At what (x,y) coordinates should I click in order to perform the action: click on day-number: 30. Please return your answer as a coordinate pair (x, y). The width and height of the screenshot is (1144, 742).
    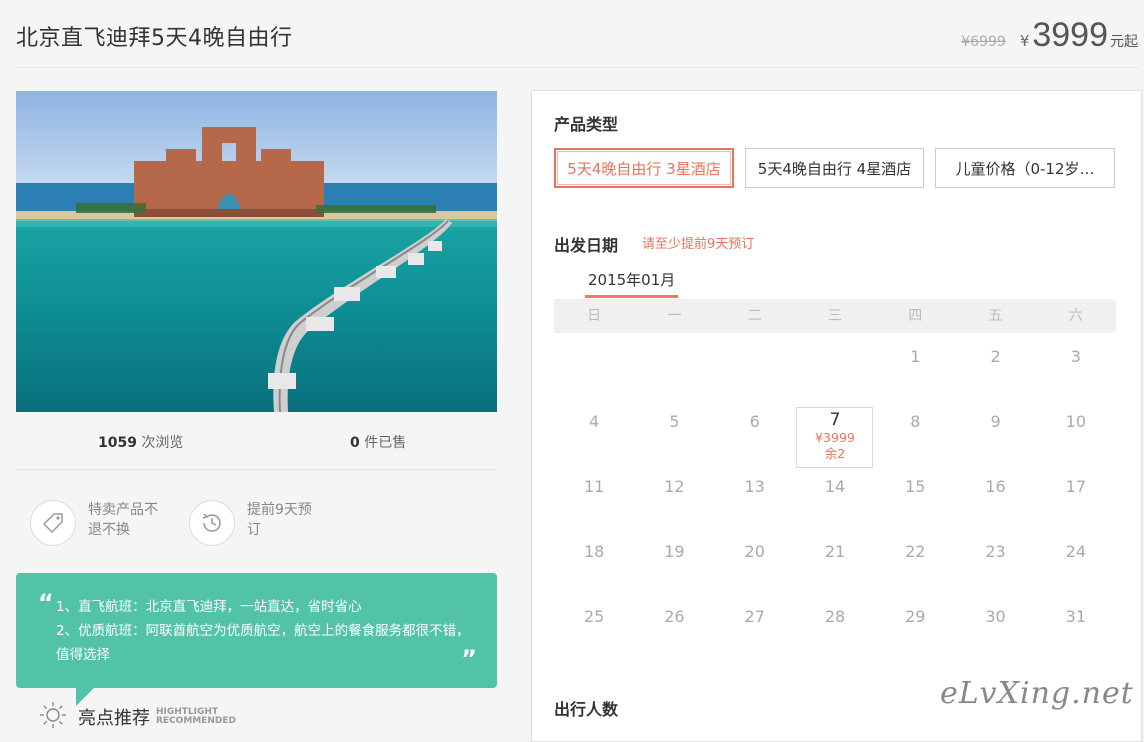
    Looking at the image, I should click on (995, 616).